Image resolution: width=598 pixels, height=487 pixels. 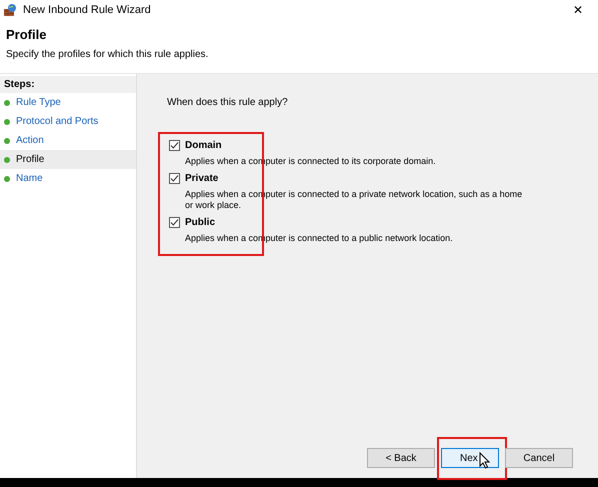 I want to click on checkbox-label: Private, so click(x=201, y=178).